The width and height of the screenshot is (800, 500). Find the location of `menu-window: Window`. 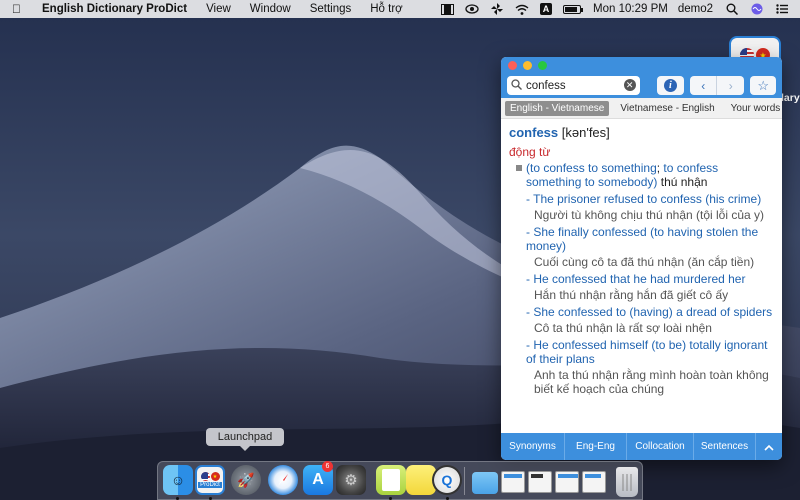

menu-window: Window is located at coordinates (270, 9).